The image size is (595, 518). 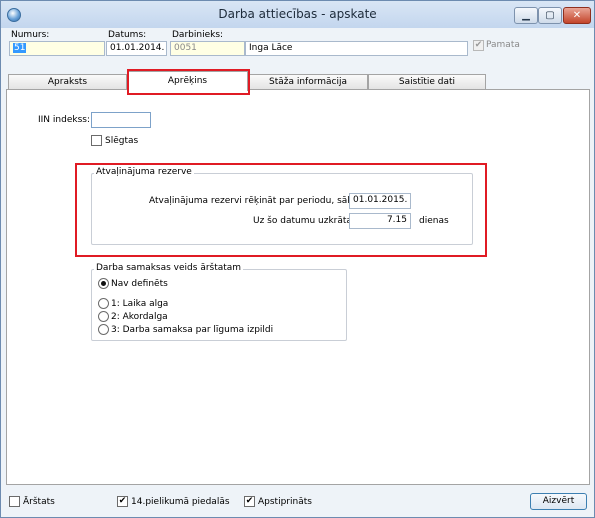 What do you see at coordinates (180, 502) in the screenshot?
I see `pielikums-label: 14.pielikumā piedalās` at bounding box center [180, 502].